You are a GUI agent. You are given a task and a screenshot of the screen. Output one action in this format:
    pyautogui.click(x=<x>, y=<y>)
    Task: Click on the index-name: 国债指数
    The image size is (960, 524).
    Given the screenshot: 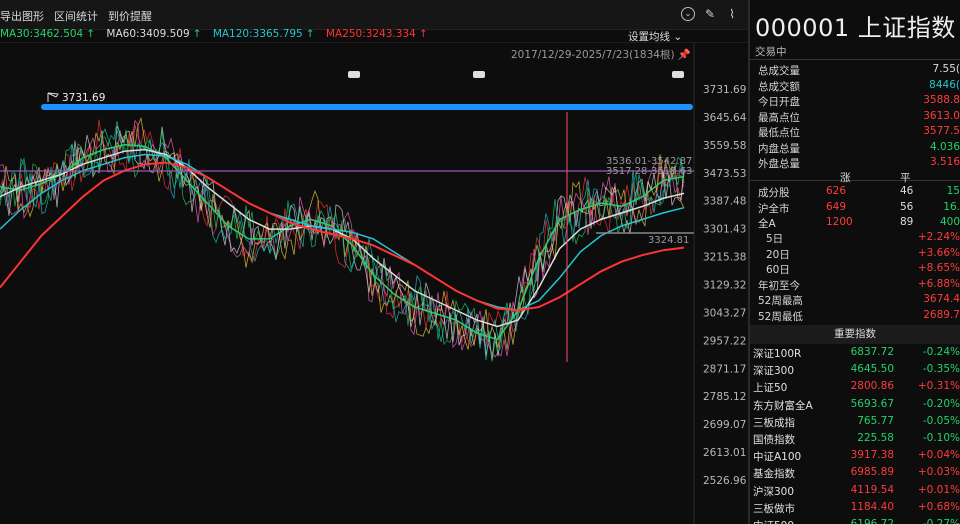 What is the action you would take?
    pyautogui.click(x=774, y=440)
    